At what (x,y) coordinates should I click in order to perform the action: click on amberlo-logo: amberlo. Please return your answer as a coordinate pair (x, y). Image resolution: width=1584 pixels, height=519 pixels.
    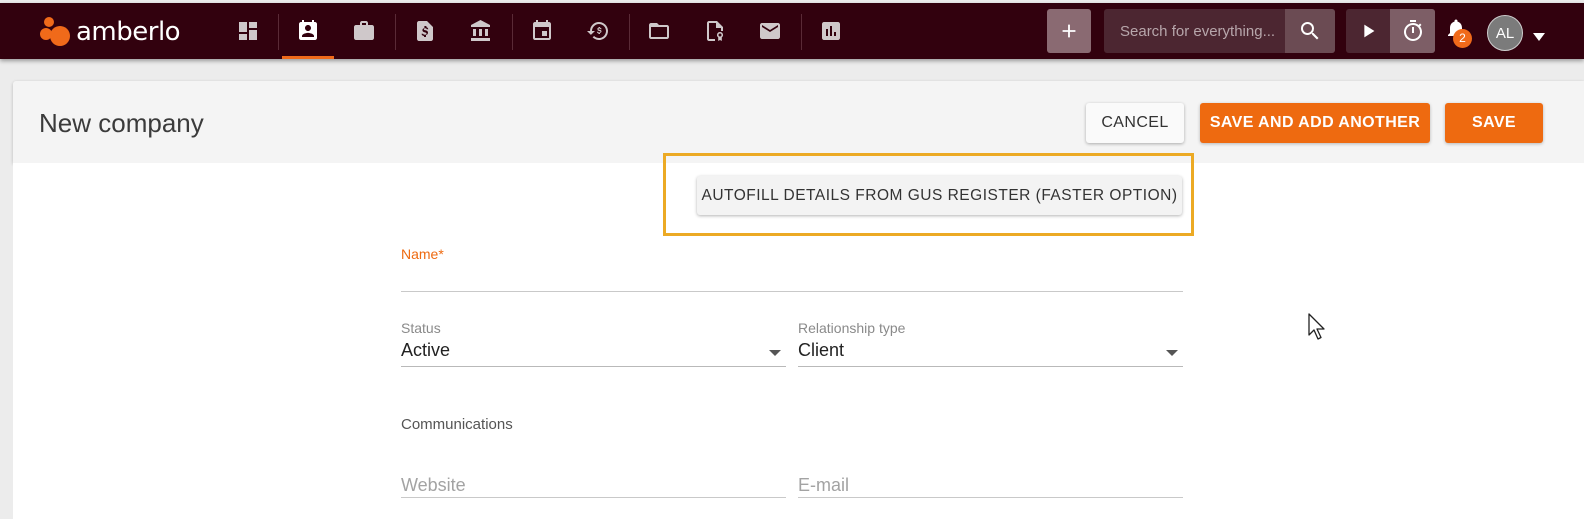
    Looking at the image, I should click on (110, 32).